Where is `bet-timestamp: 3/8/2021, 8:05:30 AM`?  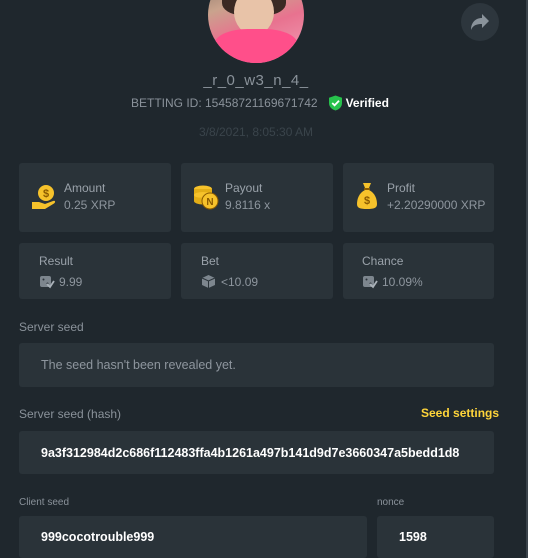
bet-timestamp: 3/8/2021, 8:05:30 AM is located at coordinates (256, 132).